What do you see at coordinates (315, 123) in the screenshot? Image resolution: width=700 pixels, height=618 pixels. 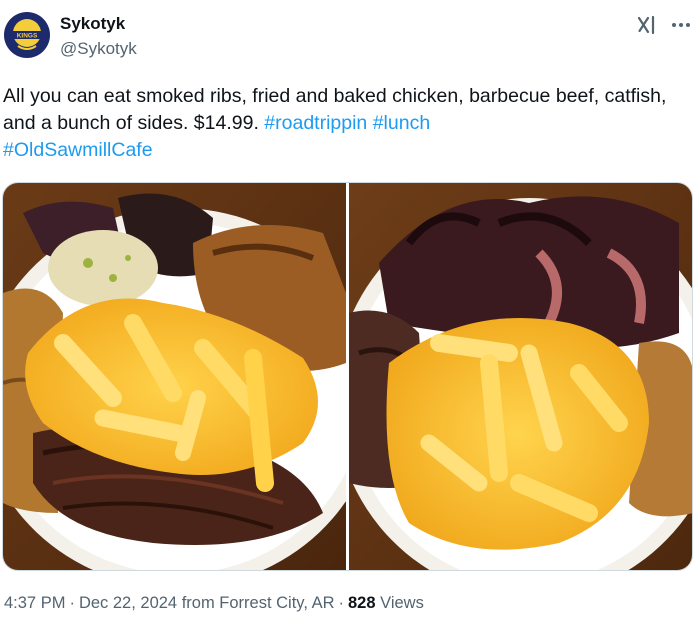 I see `hashtag-roadtrippin: #roadtrippin` at bounding box center [315, 123].